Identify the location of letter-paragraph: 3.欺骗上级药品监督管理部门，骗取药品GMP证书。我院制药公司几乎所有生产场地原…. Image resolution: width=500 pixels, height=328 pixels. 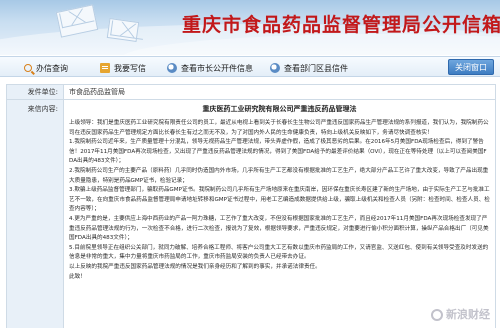
(279, 200).